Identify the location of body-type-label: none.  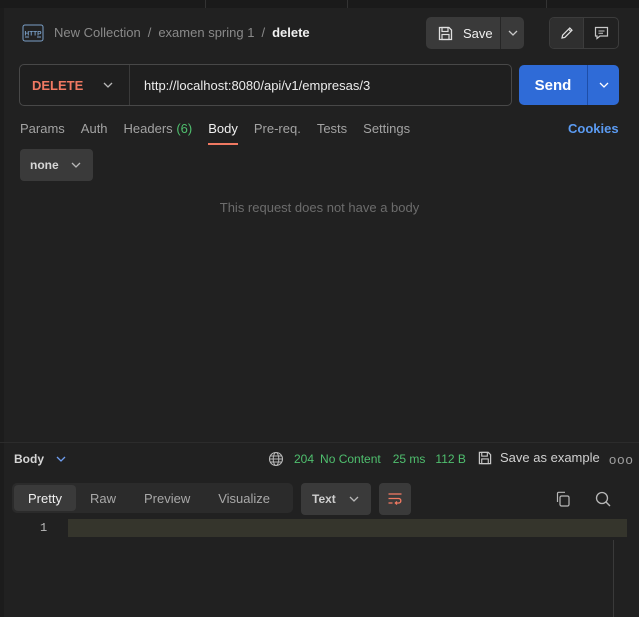
(44, 165).